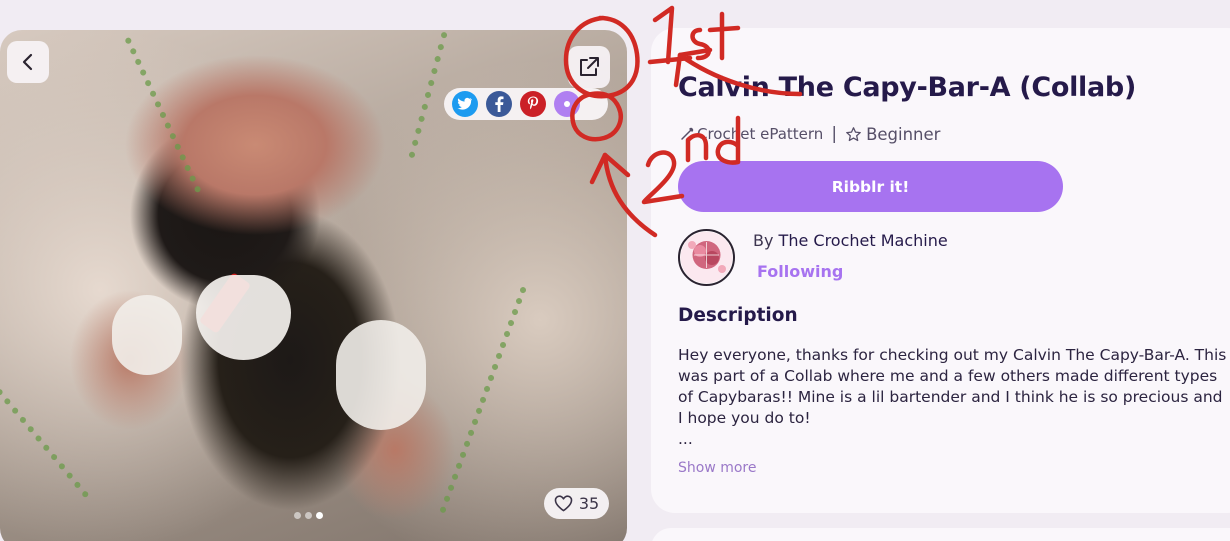 The width and height of the screenshot is (1230, 541). Describe the element at coordinates (940, 534) in the screenshot. I see `secondary-card` at that location.